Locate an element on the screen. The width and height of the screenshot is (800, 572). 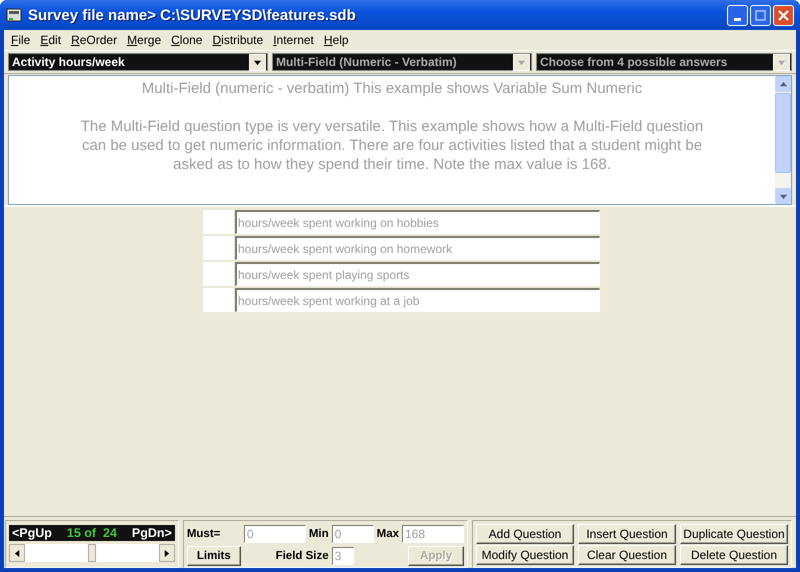
menu-item: Internet is located at coordinates (293, 40).